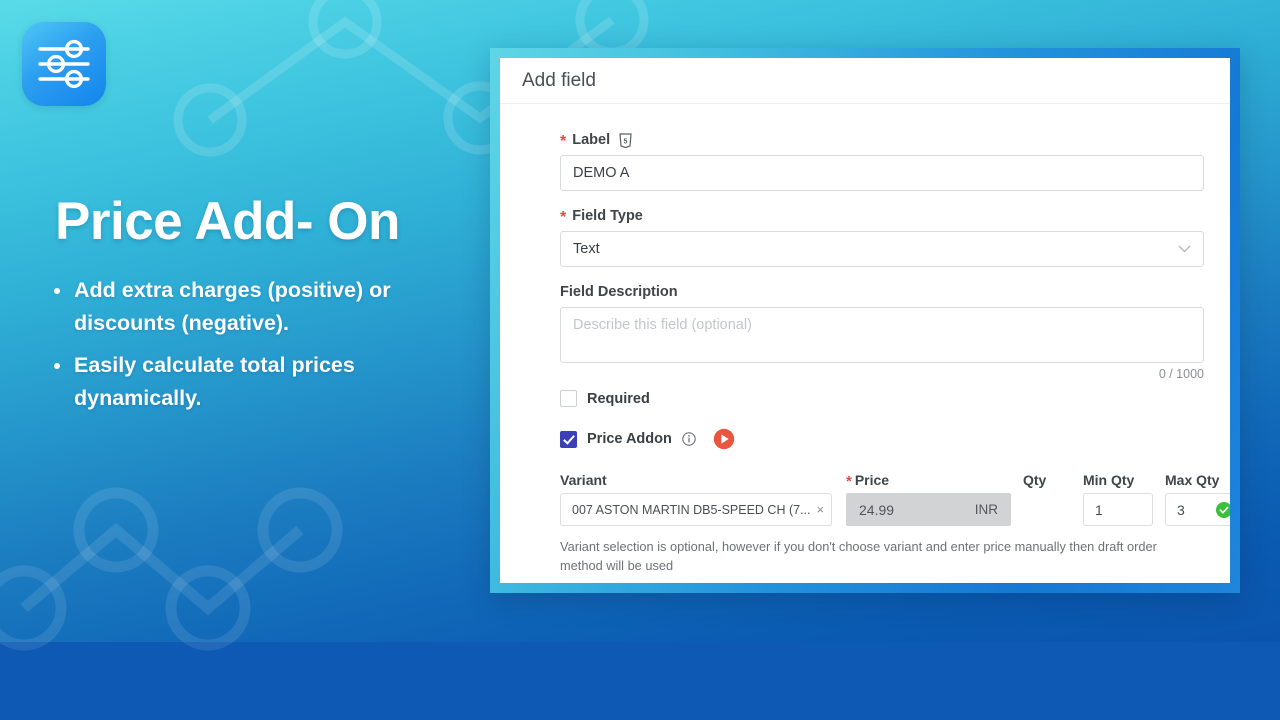 This screenshot has width=1280, height=720. I want to click on required-checkbox-row: Required, so click(882, 398).